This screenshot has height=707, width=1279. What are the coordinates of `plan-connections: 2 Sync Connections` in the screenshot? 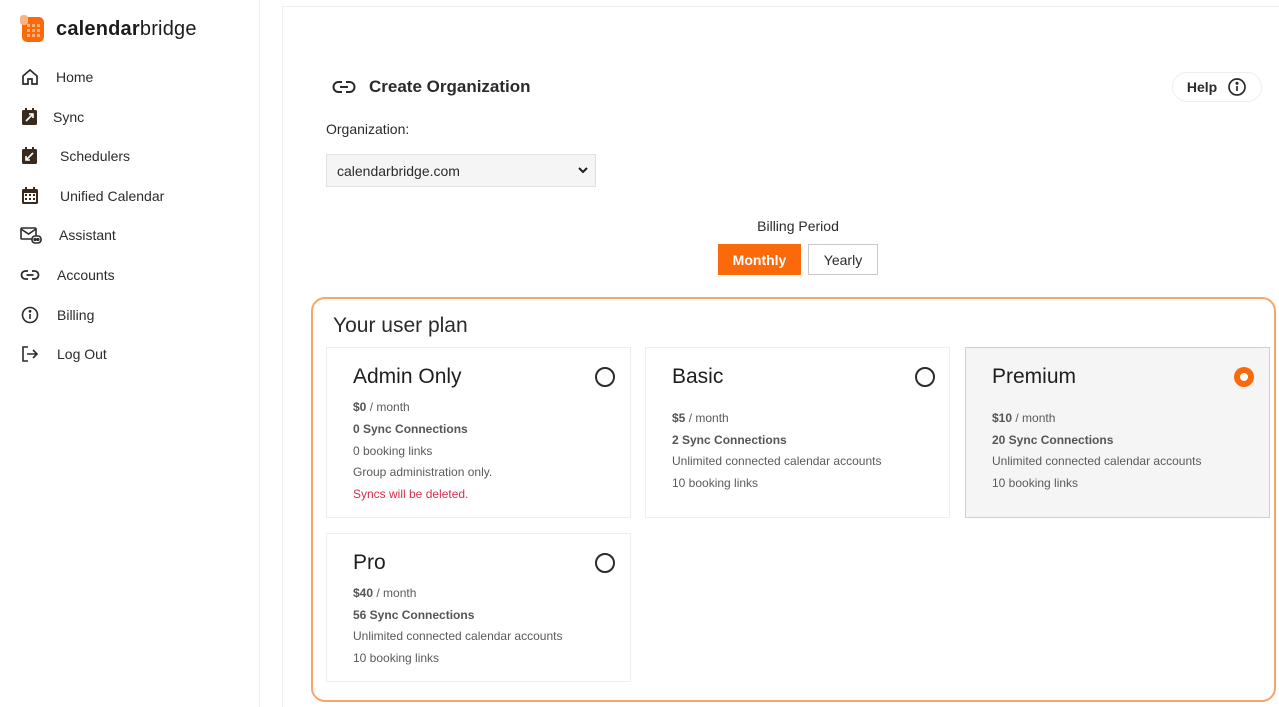 It's located at (729, 440).